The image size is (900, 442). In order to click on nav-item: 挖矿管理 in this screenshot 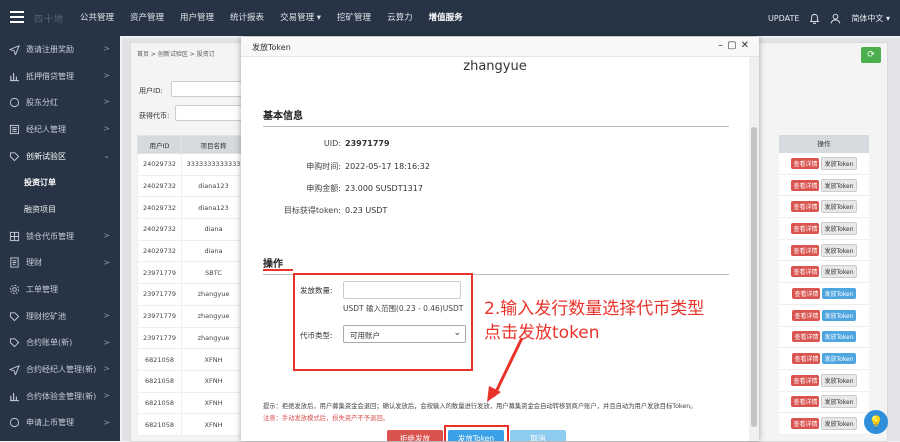, I will do `click(354, 18)`.